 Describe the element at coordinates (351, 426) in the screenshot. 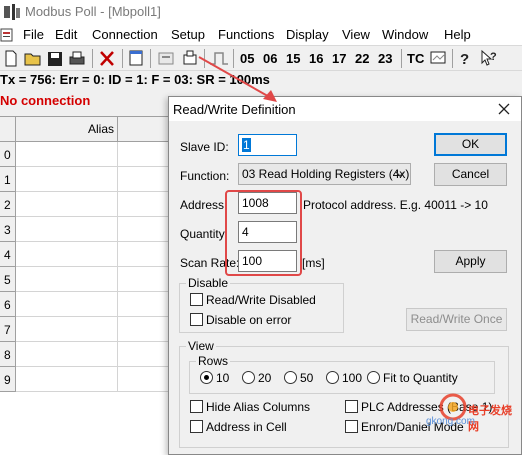

I see `enron-mode-checkbox` at that location.